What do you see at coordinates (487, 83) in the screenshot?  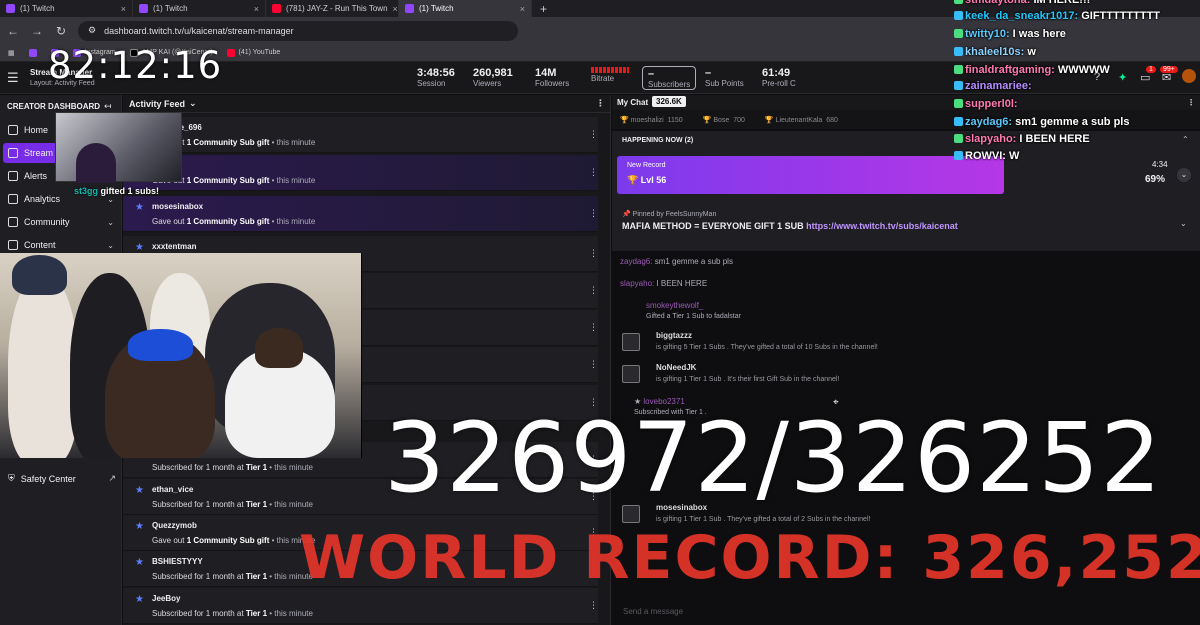 I see `stat-label: Viewers` at bounding box center [487, 83].